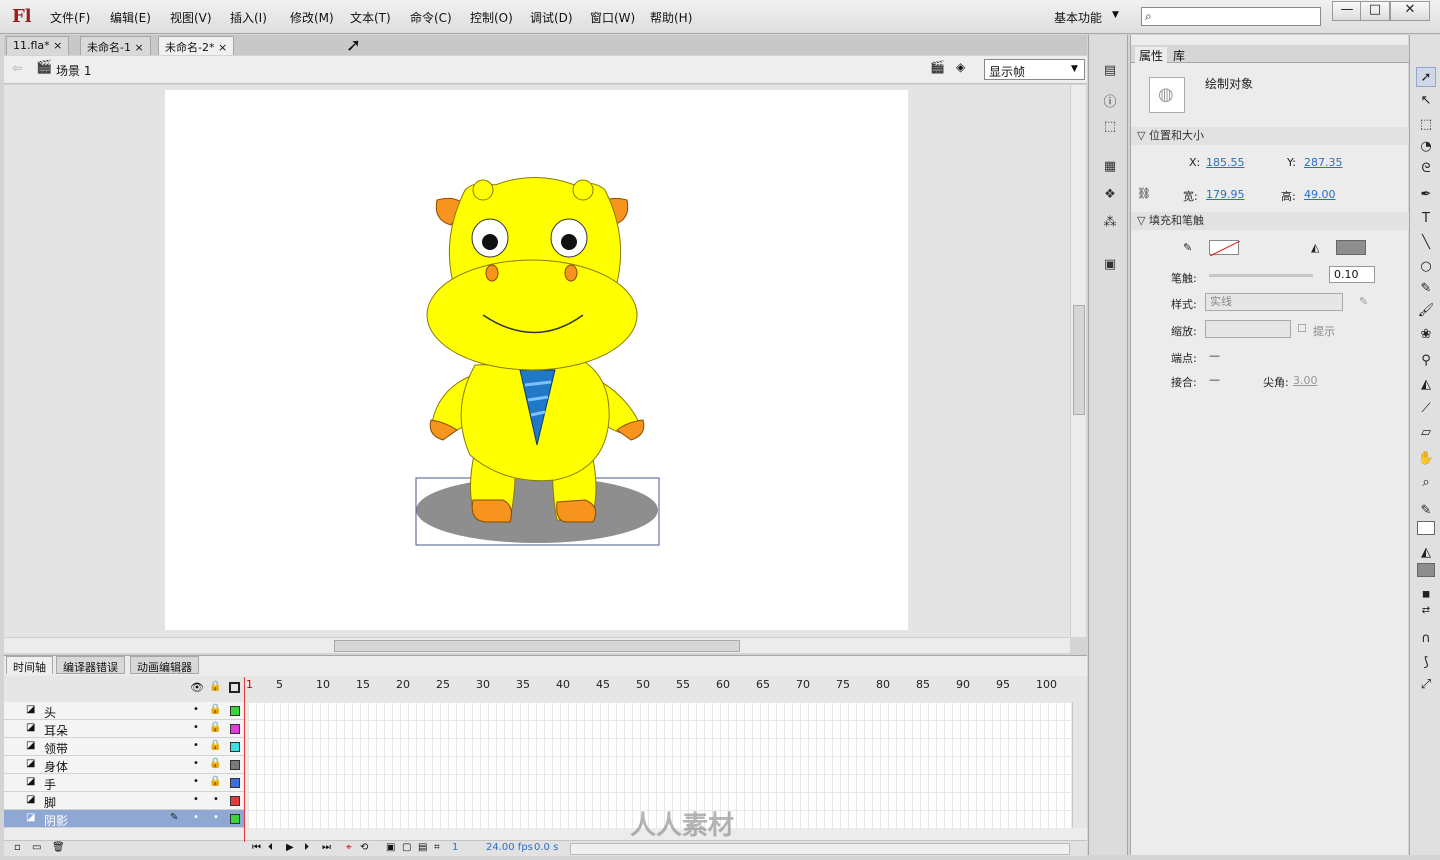  Describe the element at coordinates (1225, 162) in the screenshot. I see `x-value: 185.55` at that location.